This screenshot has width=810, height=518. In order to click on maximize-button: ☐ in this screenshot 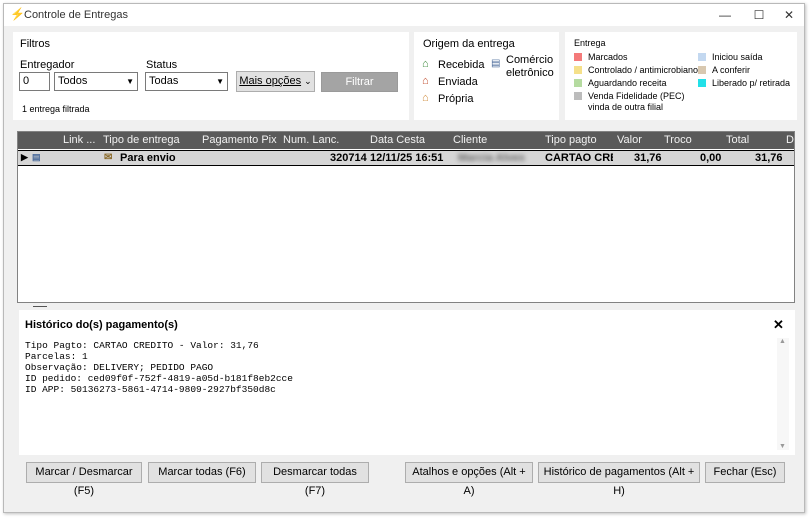, I will do `click(759, 15)`.